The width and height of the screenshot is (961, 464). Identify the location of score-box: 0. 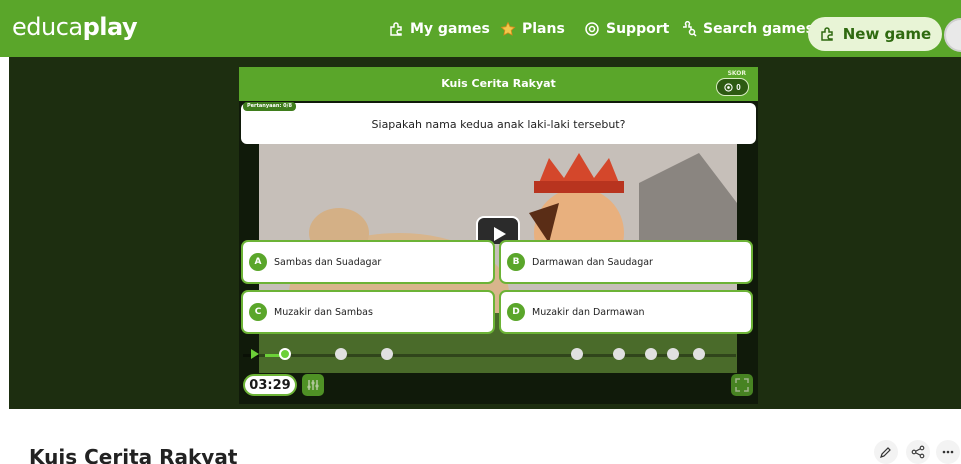
(732, 87).